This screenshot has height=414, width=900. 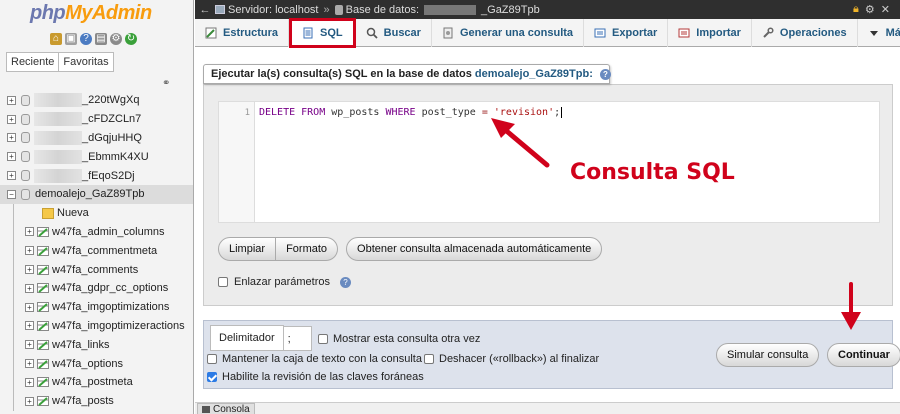 What do you see at coordinates (116, 39) in the screenshot?
I see `settings-icon: ⚙` at bounding box center [116, 39].